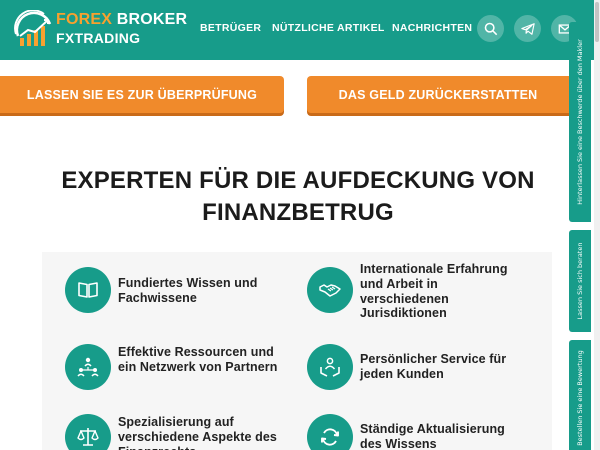 This screenshot has height=450, width=600. I want to click on search-icon, so click(490, 28).